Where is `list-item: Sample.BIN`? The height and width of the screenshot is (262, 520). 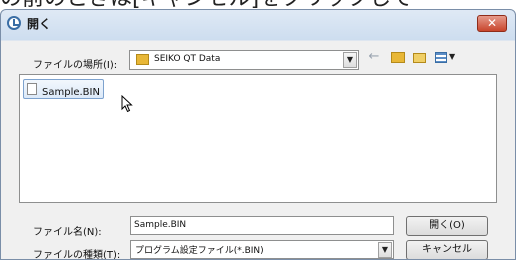
list-item: Sample.BIN is located at coordinates (63, 89).